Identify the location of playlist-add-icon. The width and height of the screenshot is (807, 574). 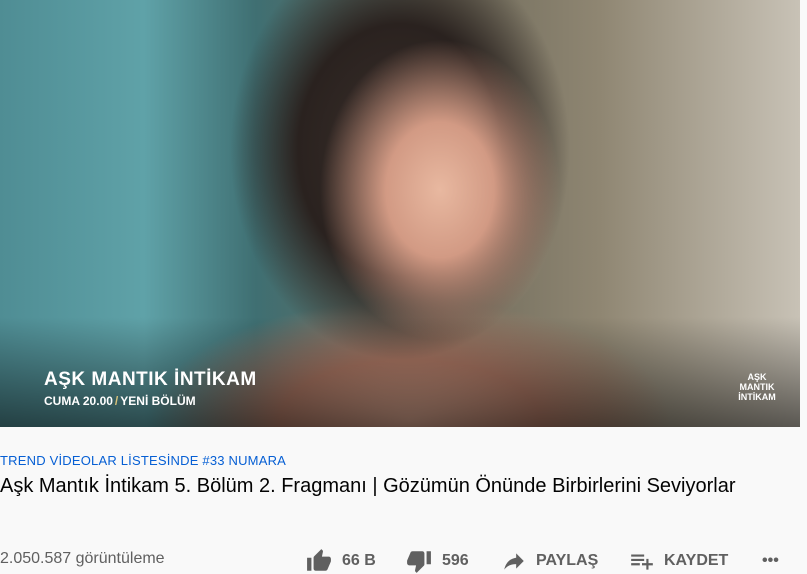
(642, 561).